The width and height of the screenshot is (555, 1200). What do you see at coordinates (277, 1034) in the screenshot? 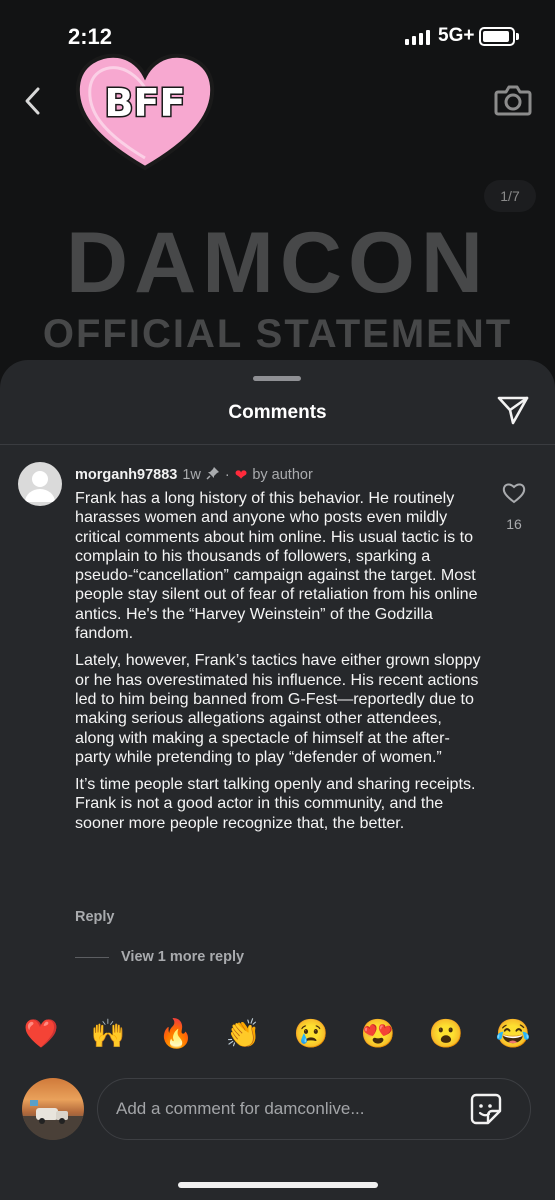
I see `emoji-bar: ❤️ 🙌 🔥 👏 😢 😍 😮 😂` at bounding box center [277, 1034].